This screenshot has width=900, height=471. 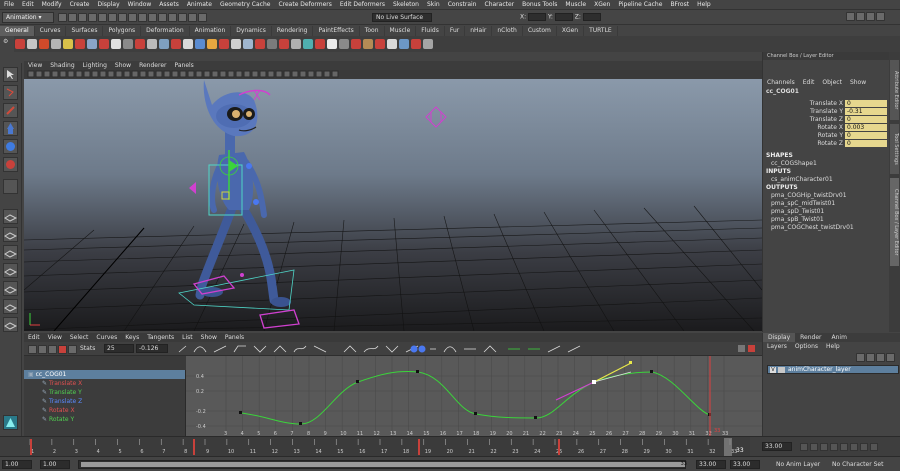 What do you see at coordinates (826, 204) in the screenshot?
I see `output-node: pma_spC_midTwist01` at bounding box center [826, 204].